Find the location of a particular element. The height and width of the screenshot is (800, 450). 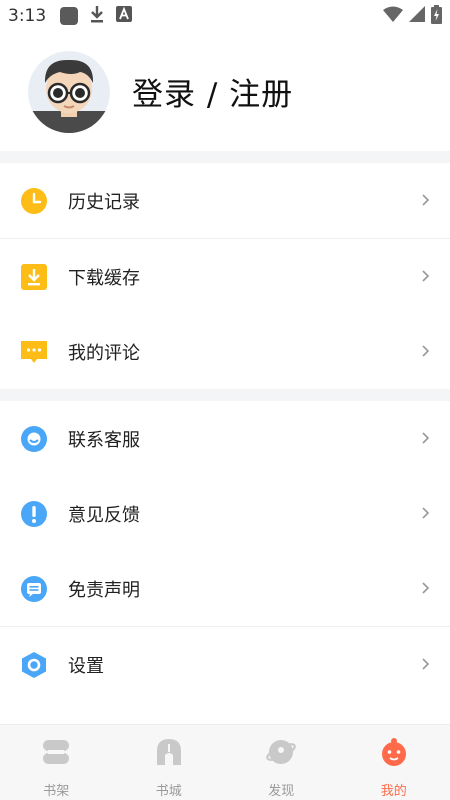

discover-icon is located at coordinates (281, 752).